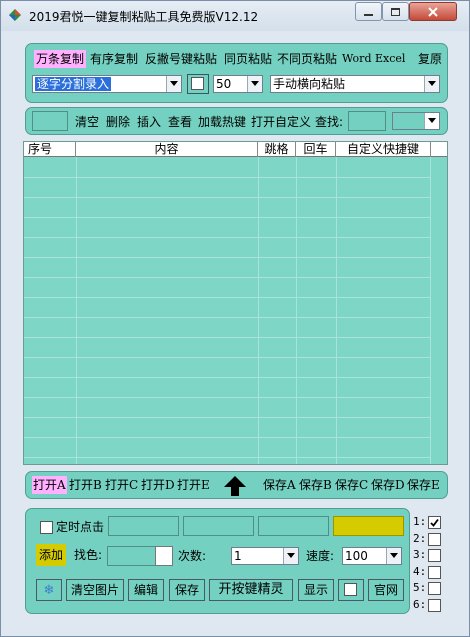 The height and width of the screenshot is (637, 470). I want to click on count-select: 50, so click(238, 84).